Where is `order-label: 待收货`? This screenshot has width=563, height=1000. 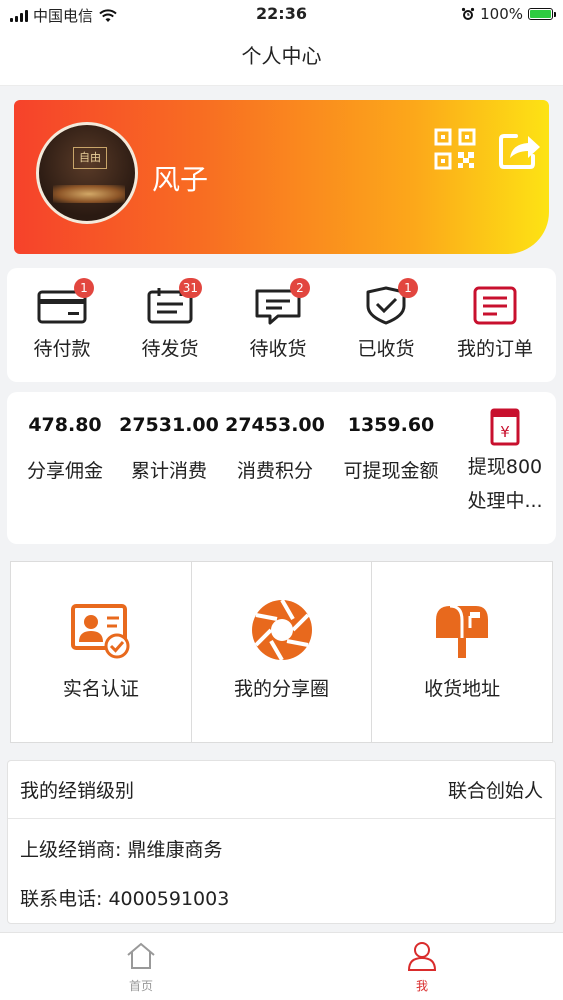
order-label: 待收货 is located at coordinates (278, 349).